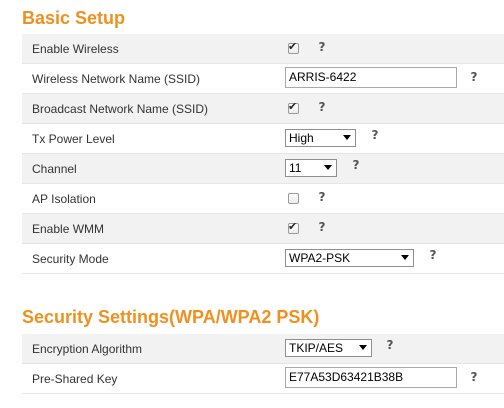 Image resolution: width=504 pixels, height=408 pixels. I want to click on tx-power-label: Tx Power Level, so click(73, 139).